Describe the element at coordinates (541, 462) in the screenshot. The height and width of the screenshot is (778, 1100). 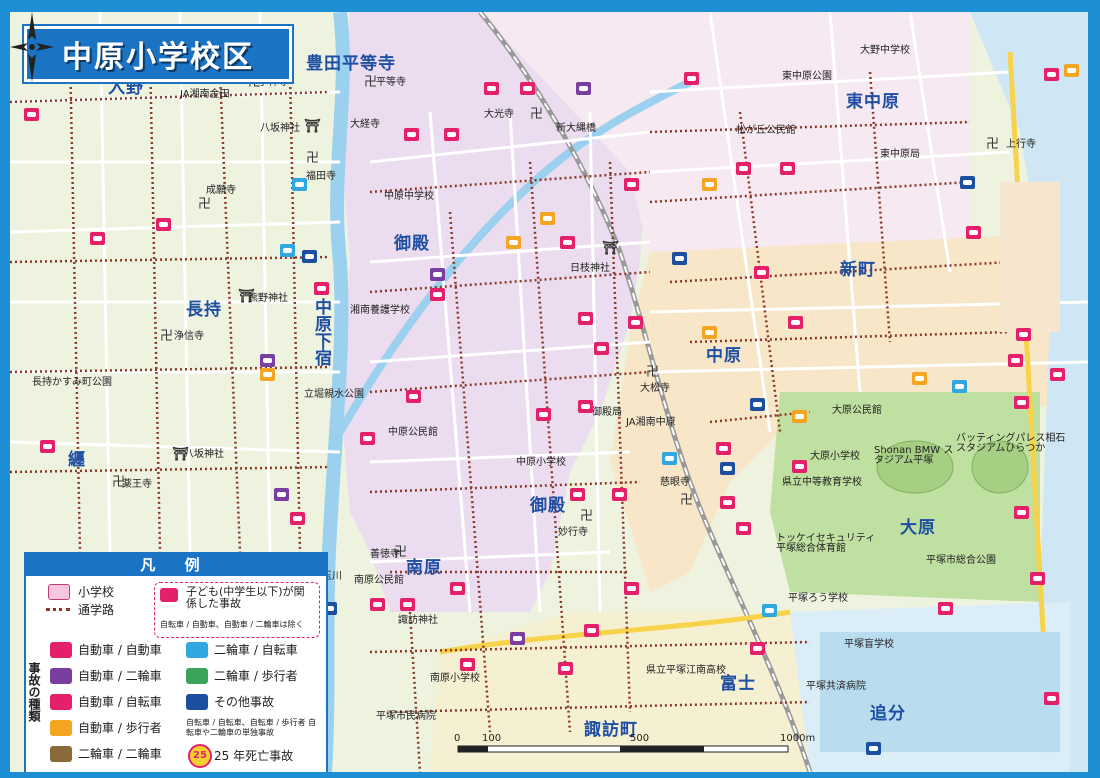
I see `label-nakahara-es: 中原小学校` at that location.